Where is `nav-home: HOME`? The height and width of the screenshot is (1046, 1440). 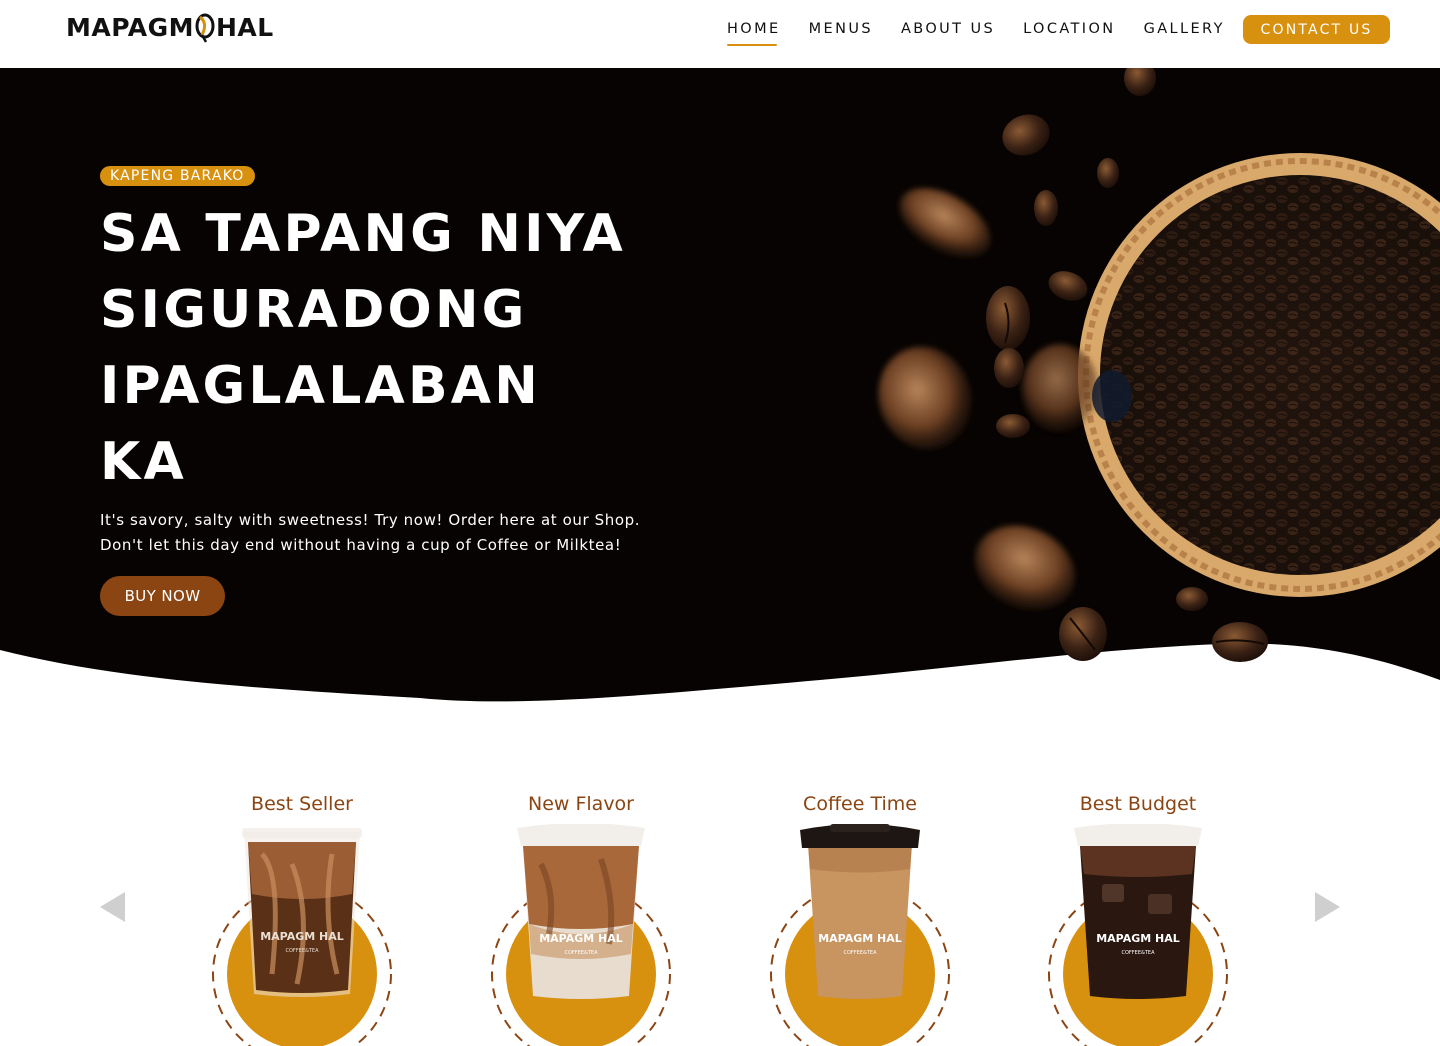
nav-home: HOME is located at coordinates (754, 32).